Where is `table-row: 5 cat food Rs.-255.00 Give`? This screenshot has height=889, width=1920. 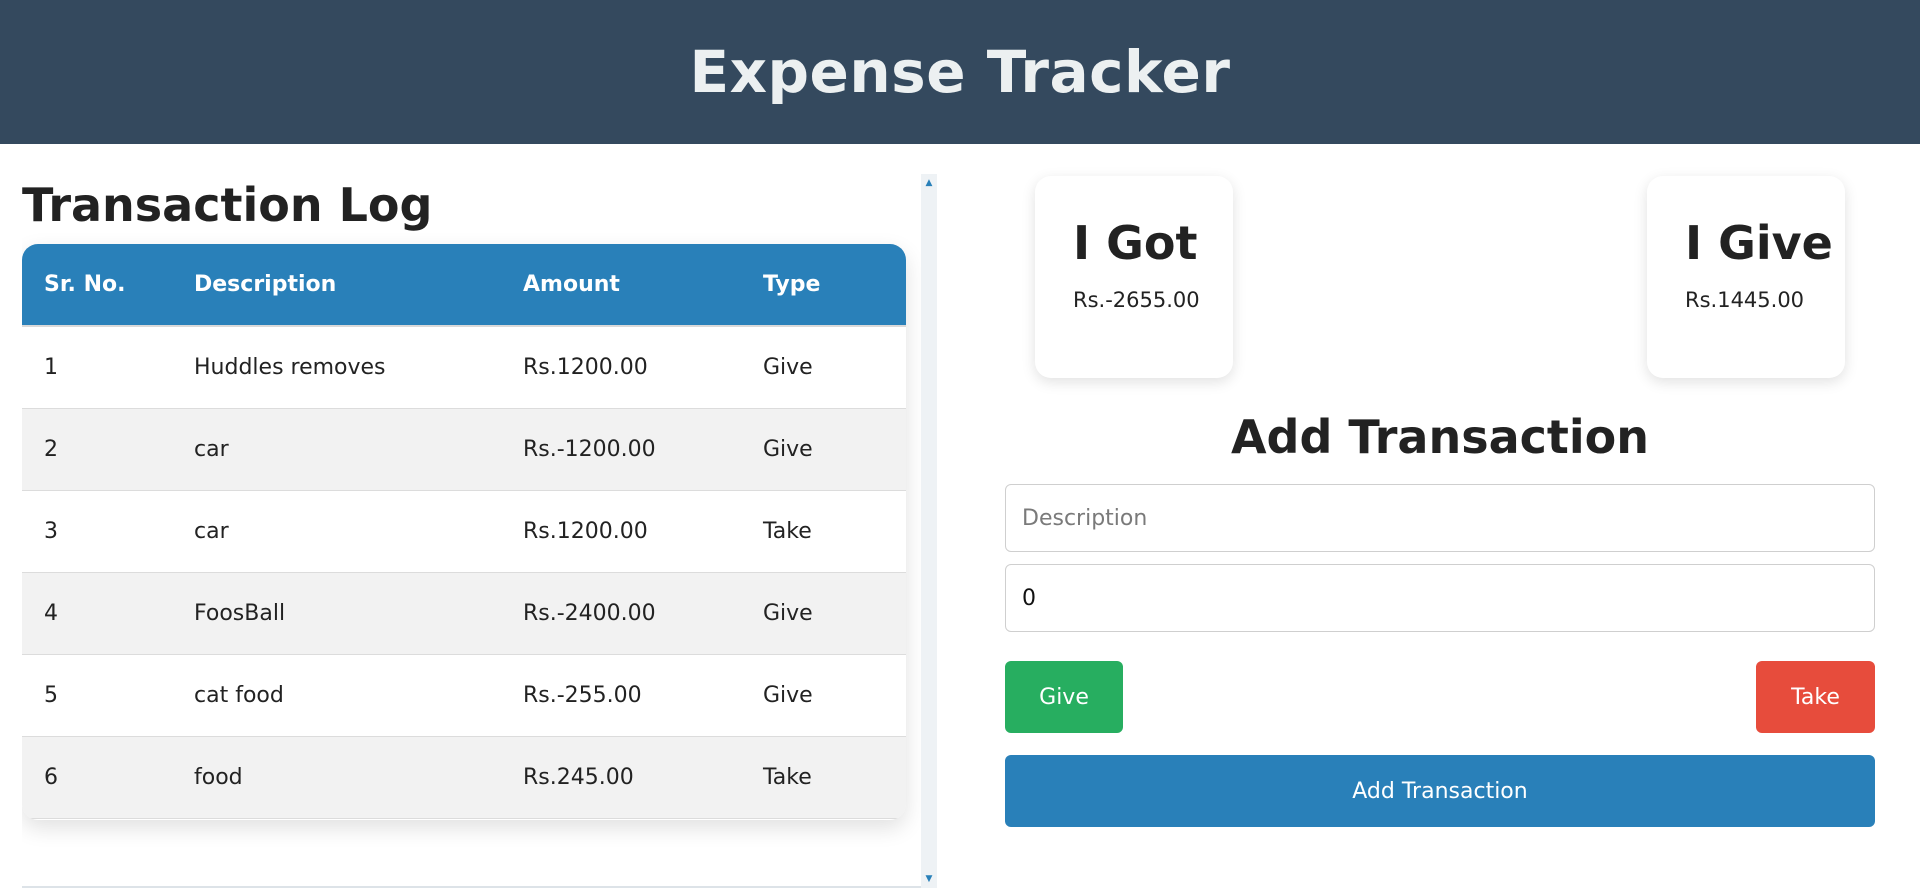
table-row: 5 cat food Rs.-255.00 Give is located at coordinates (464, 695).